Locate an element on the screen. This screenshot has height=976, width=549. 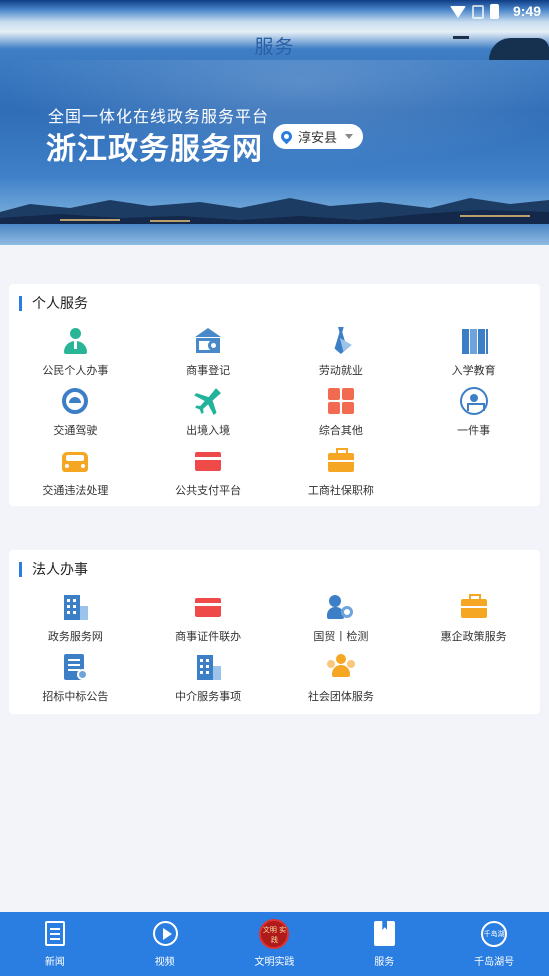
tab-qiandaohu: 千岛湖 千岛湖号 is located at coordinates (494, 944).